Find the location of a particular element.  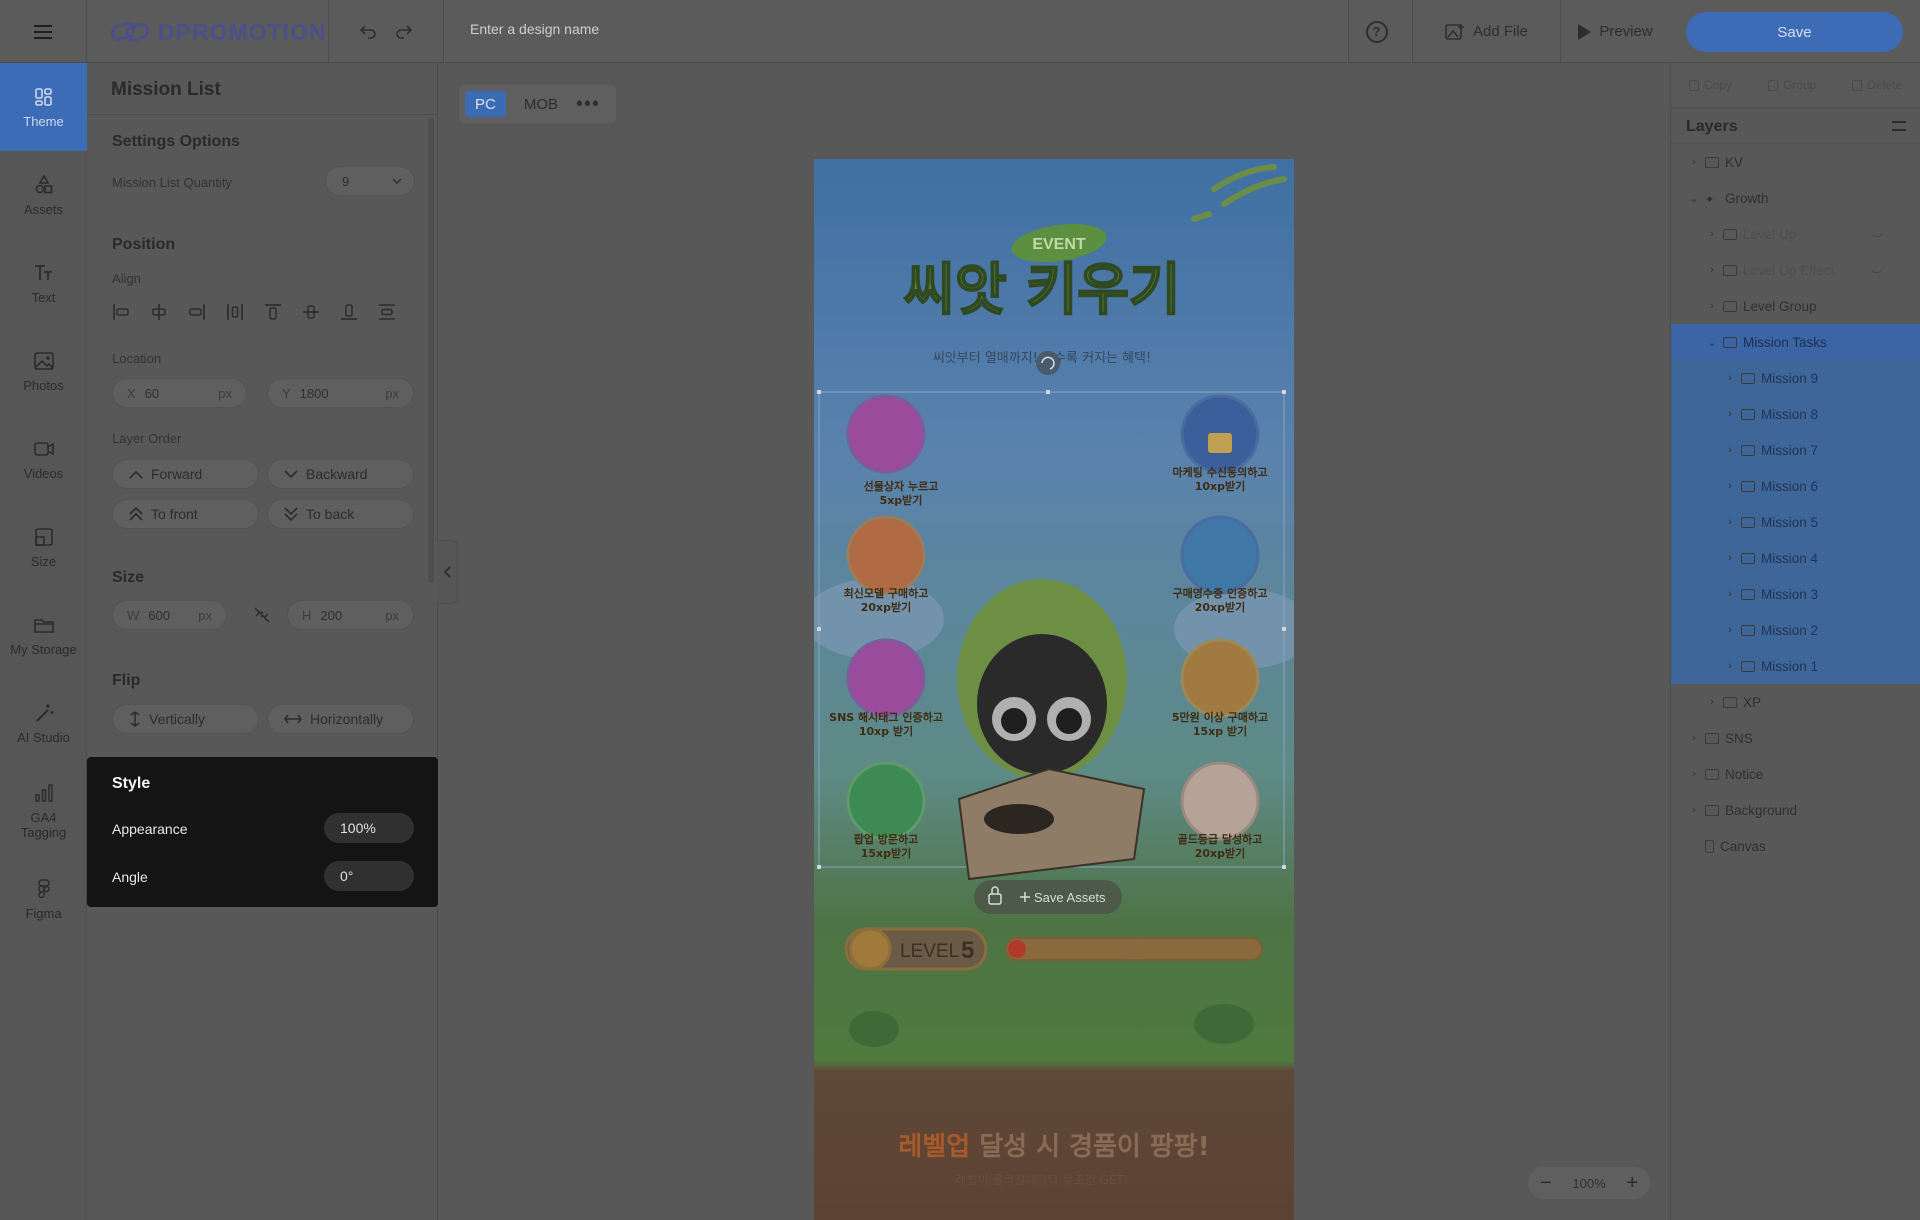

layer-label: SNS is located at coordinates (1739, 738).